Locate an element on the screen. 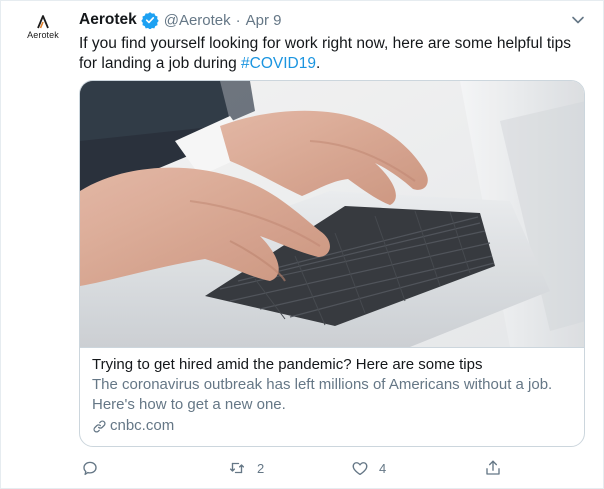 This screenshot has width=604, height=489. hashtag-link: #COVID19 is located at coordinates (278, 63).